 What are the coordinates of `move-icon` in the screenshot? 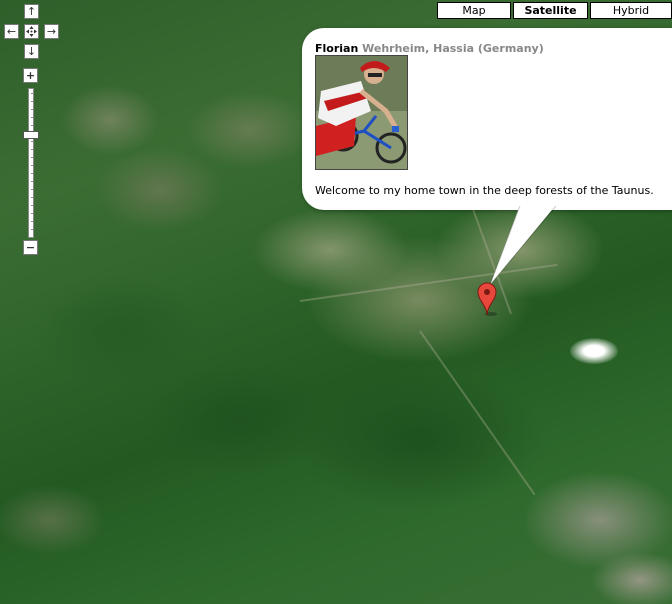 It's located at (31, 31).